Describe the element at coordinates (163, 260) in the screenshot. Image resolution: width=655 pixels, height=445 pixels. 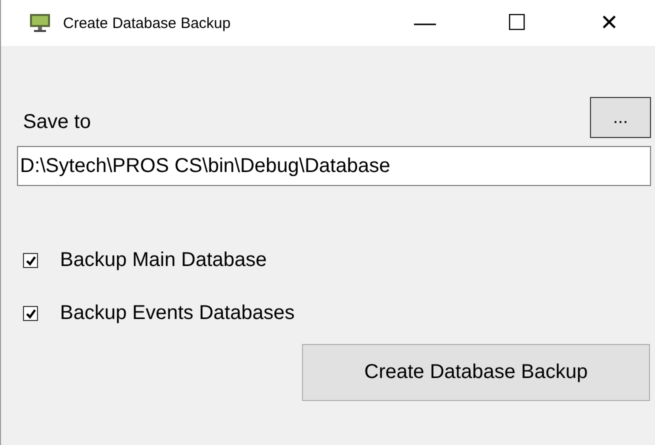
I see `checkbox-label: Backup Main Database` at that location.